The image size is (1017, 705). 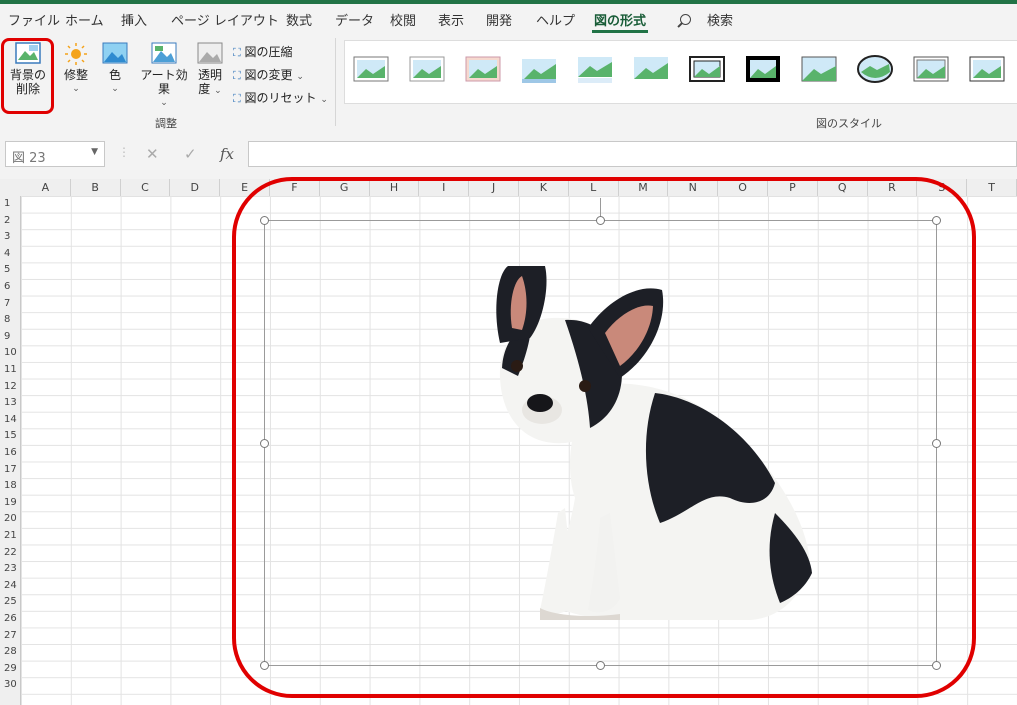 I want to click on tab-developer: 開発, so click(x=499, y=19).